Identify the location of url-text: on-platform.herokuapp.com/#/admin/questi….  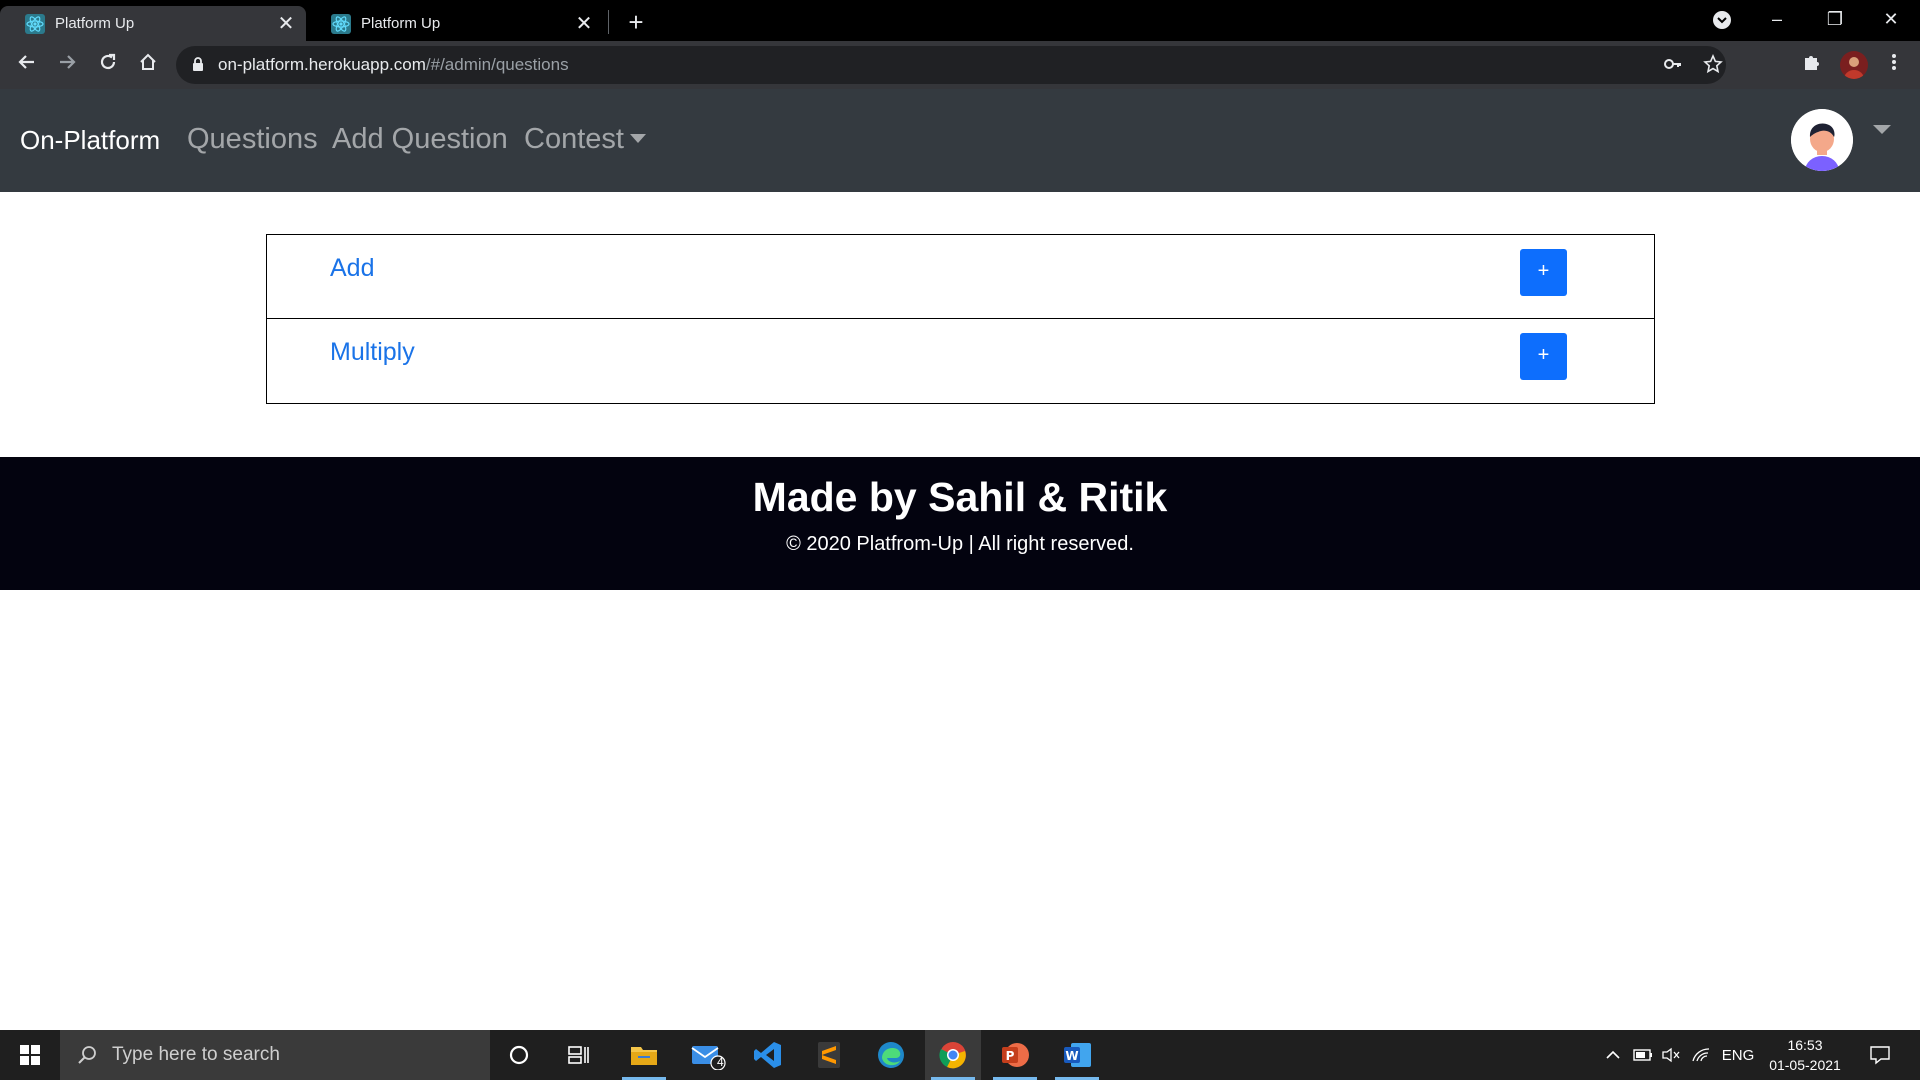
(393, 65).